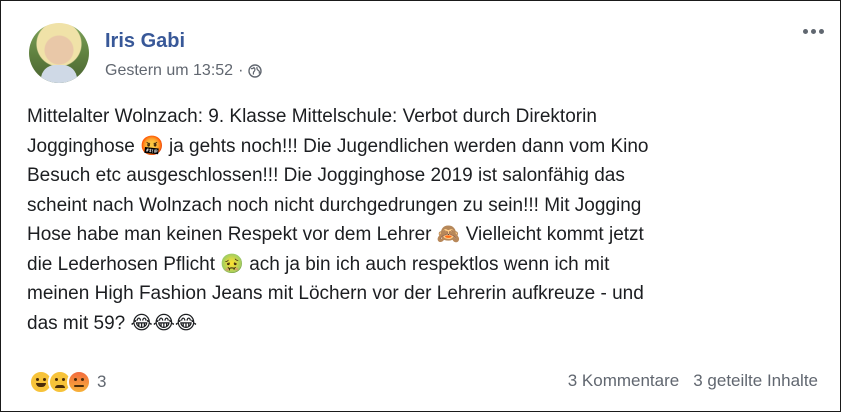 Image resolution: width=841 pixels, height=412 pixels. Describe the element at coordinates (624, 381) in the screenshot. I see `comments-link: 3 Kommentare` at that location.